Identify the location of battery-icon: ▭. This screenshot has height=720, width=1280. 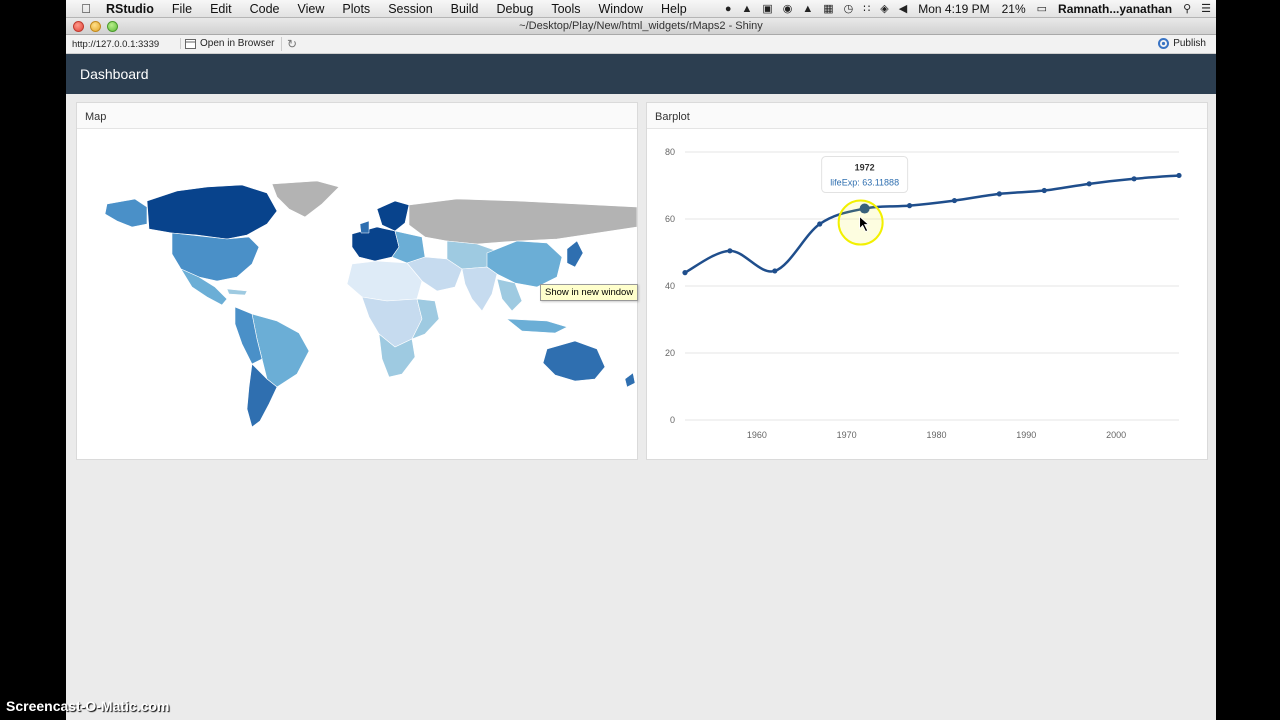
(1042, 9).